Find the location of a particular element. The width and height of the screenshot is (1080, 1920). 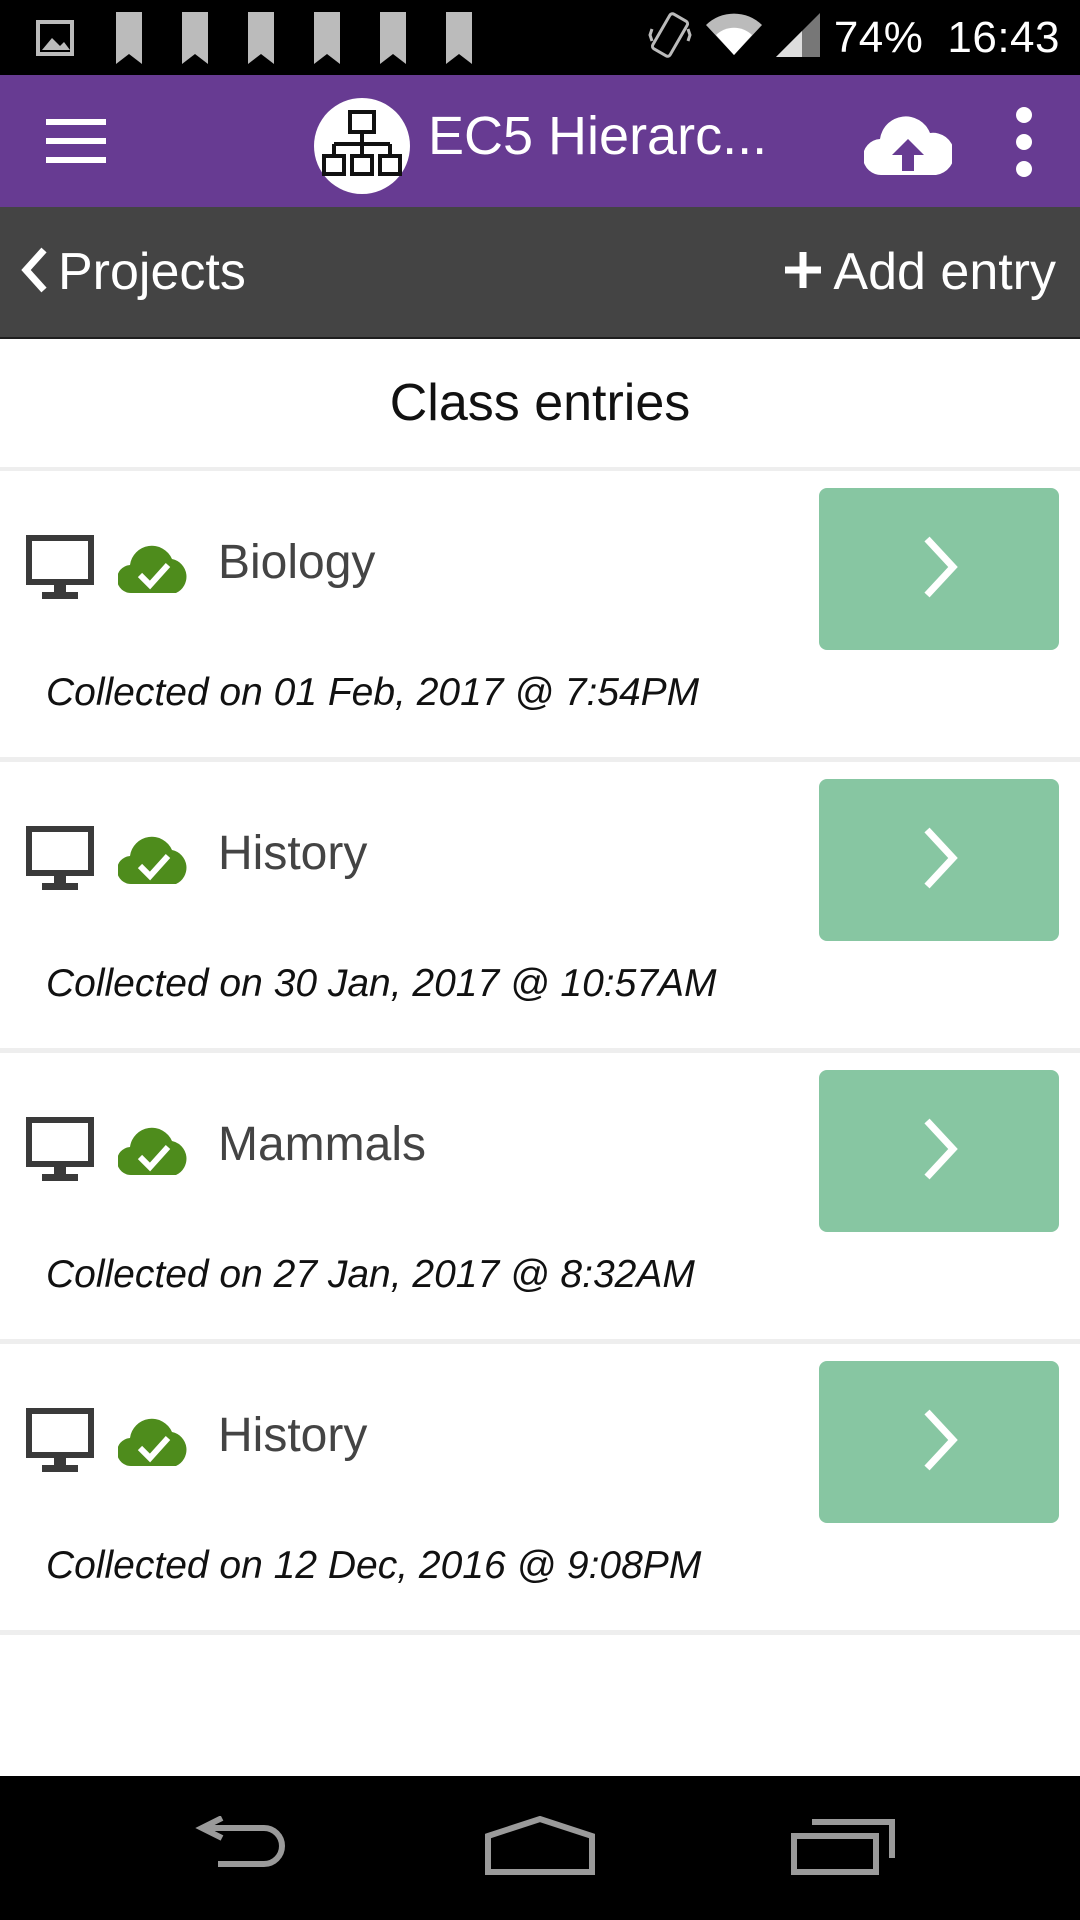

hamburger-menu-icon is located at coordinates (76, 141).